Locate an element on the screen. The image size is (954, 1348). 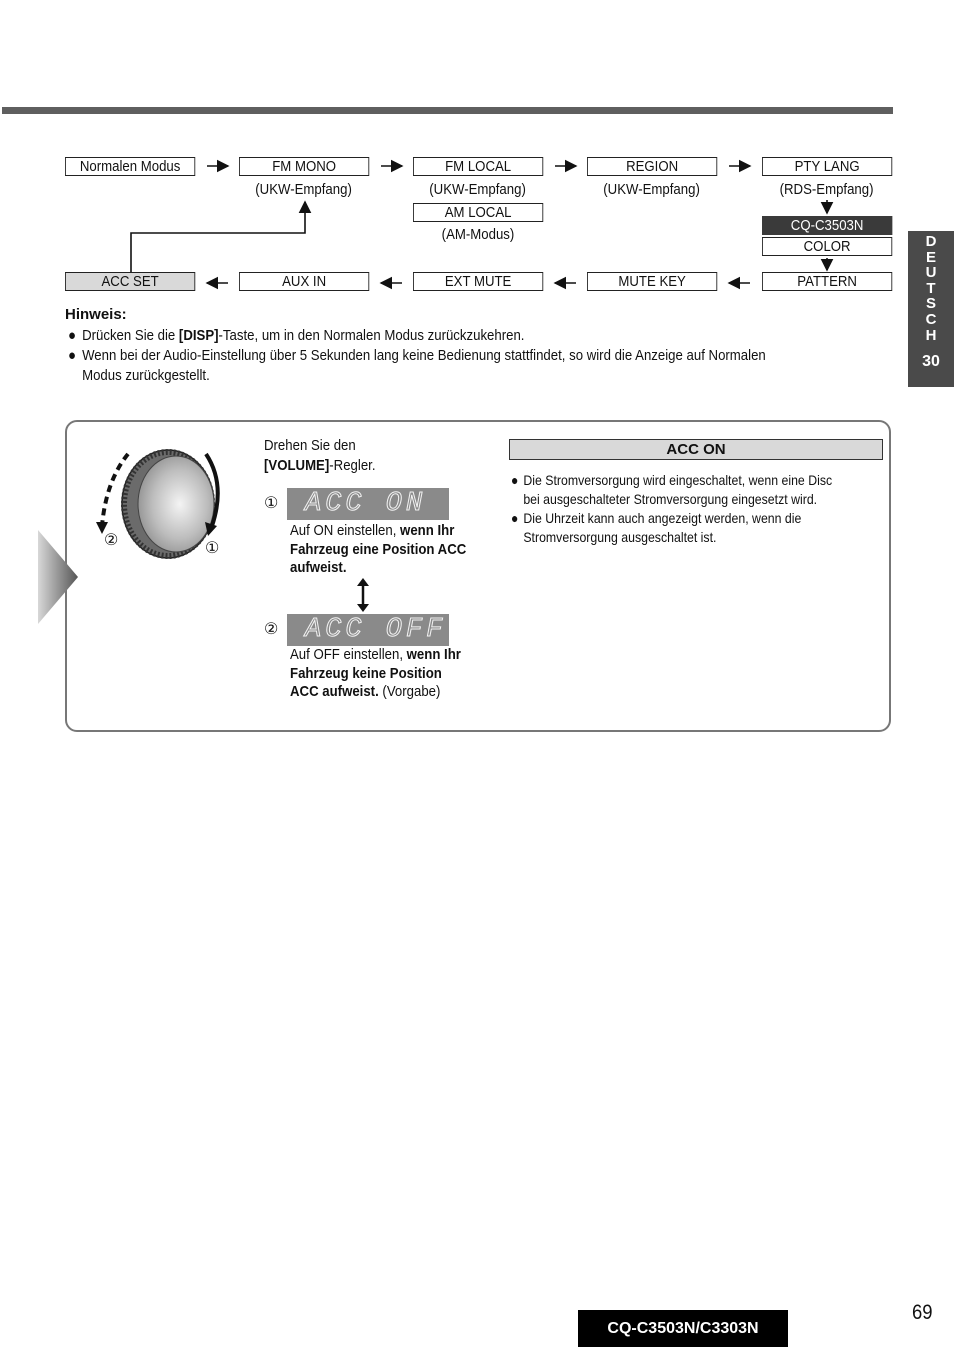
model-badge: CQ-C3503N/C3303N is located at coordinates (683, 1328).